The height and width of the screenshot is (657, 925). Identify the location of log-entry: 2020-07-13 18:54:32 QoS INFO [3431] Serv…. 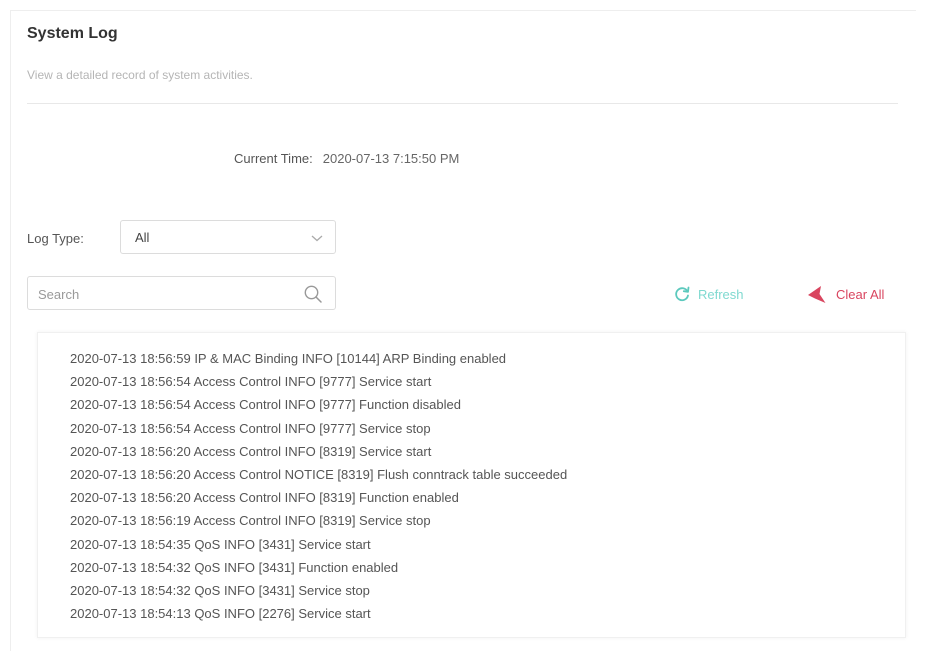
(220, 591).